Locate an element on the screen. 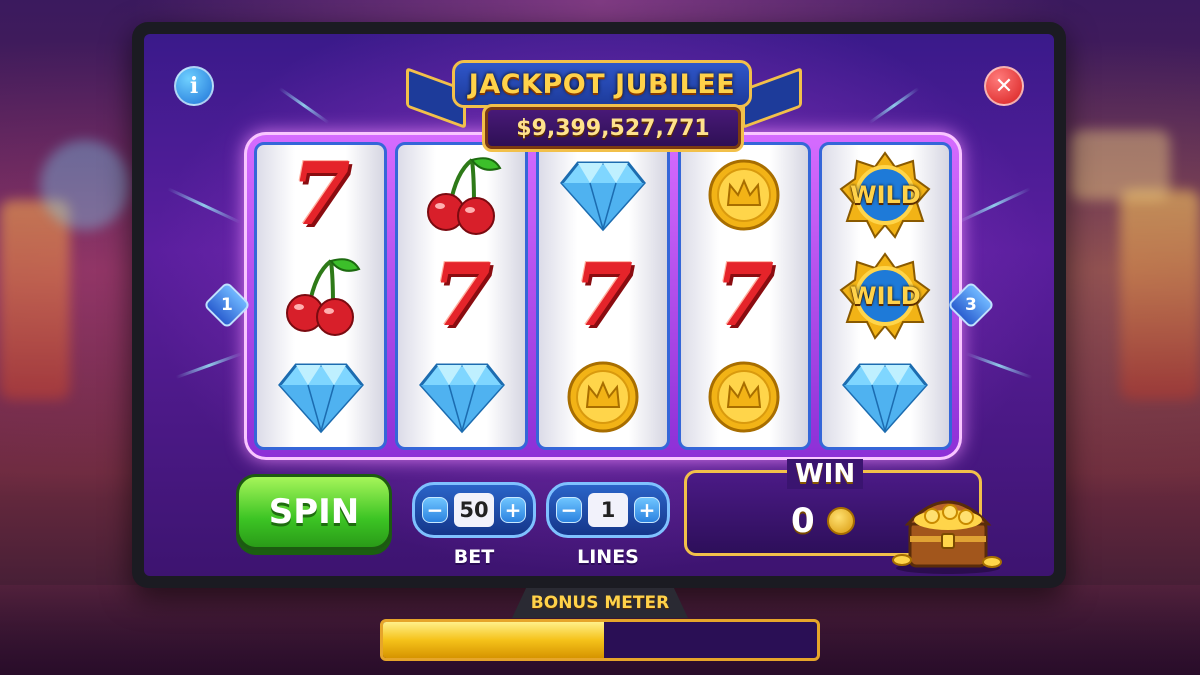 This screenshot has width=1200, height=675. lines-label: LINES is located at coordinates (608, 557).